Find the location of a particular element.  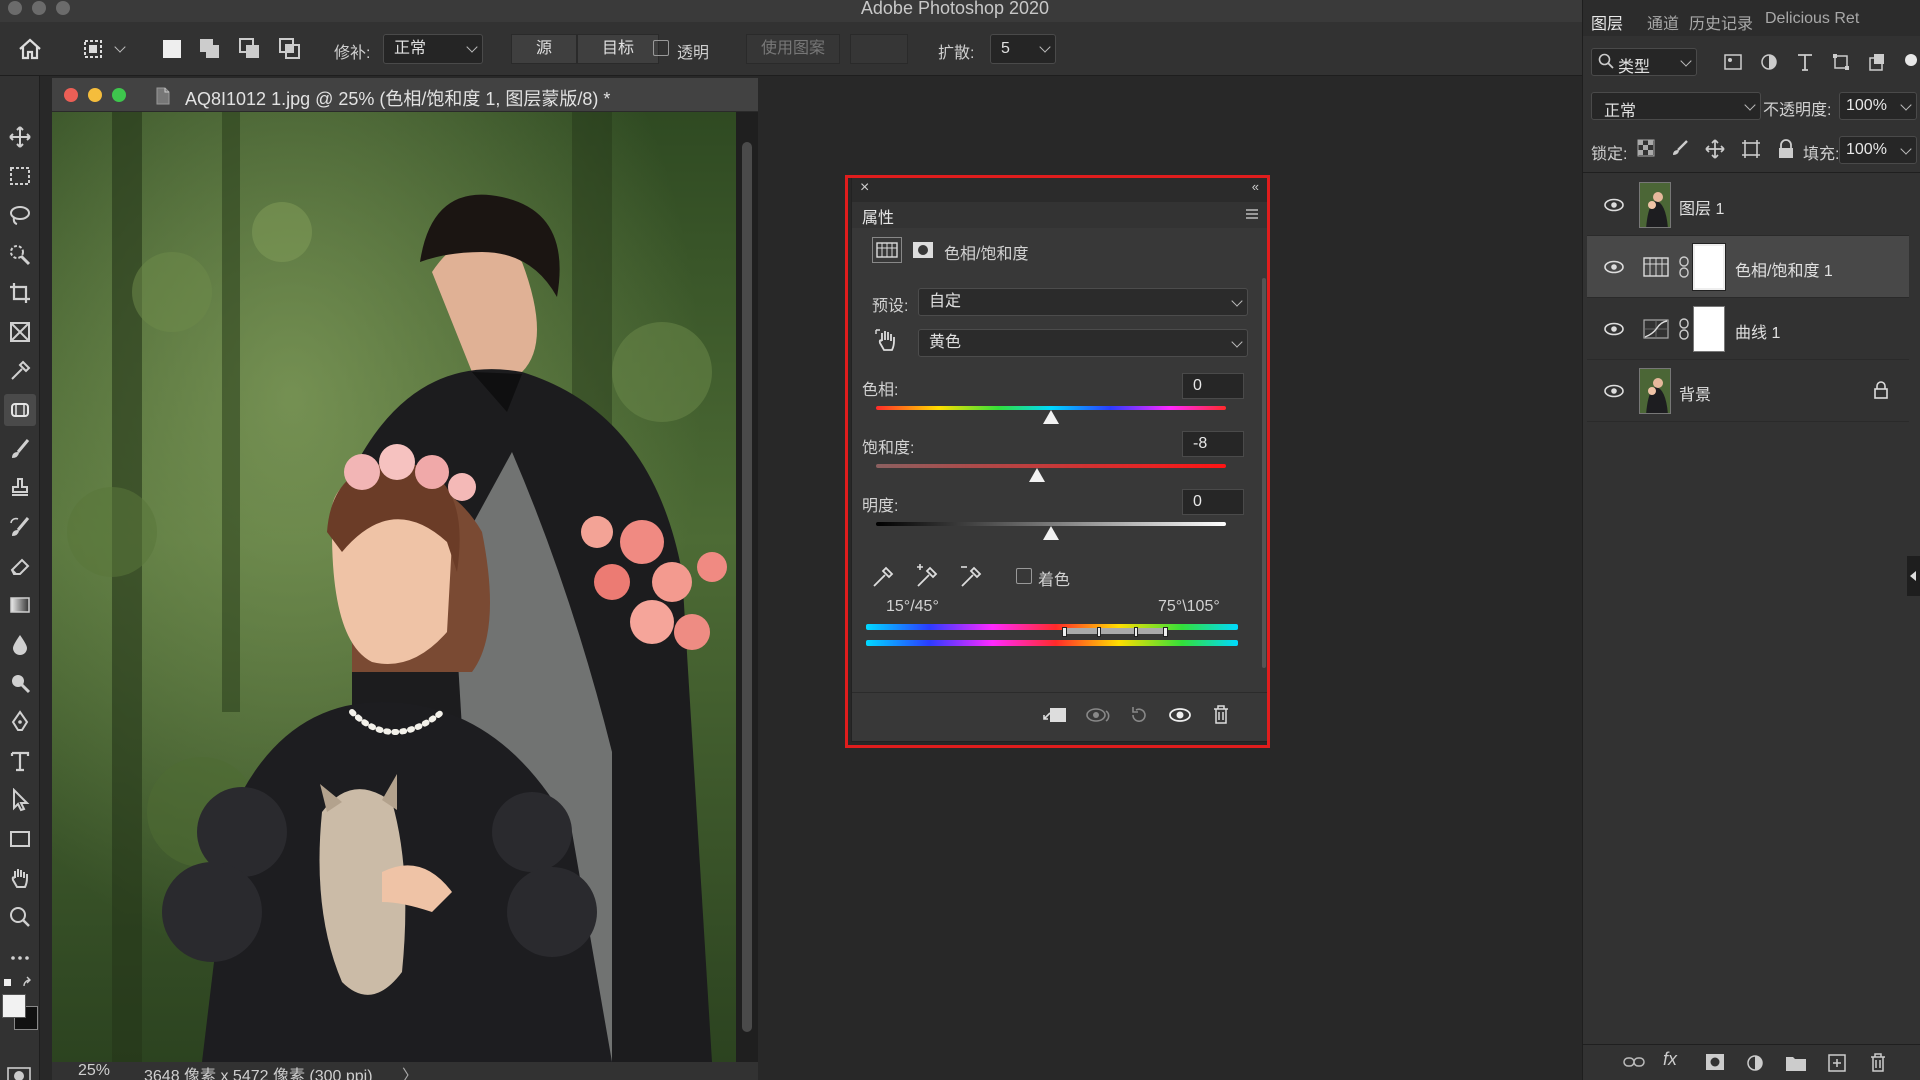

use-pattern-button: 使用图案 is located at coordinates (793, 49).